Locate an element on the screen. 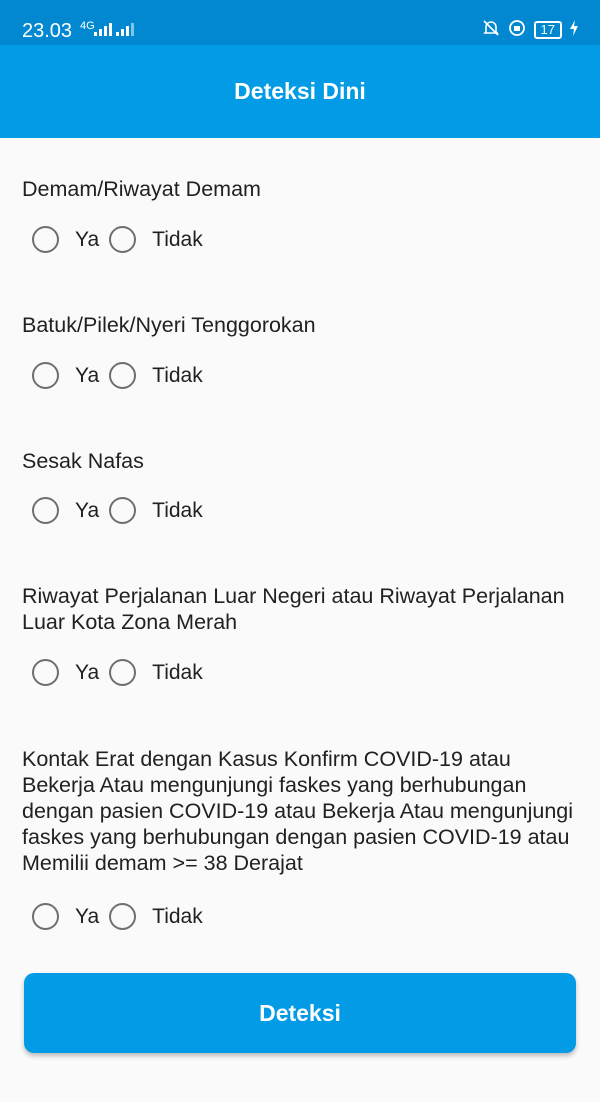 The height and width of the screenshot is (1102, 600). network-type: 4G is located at coordinates (87, 26).